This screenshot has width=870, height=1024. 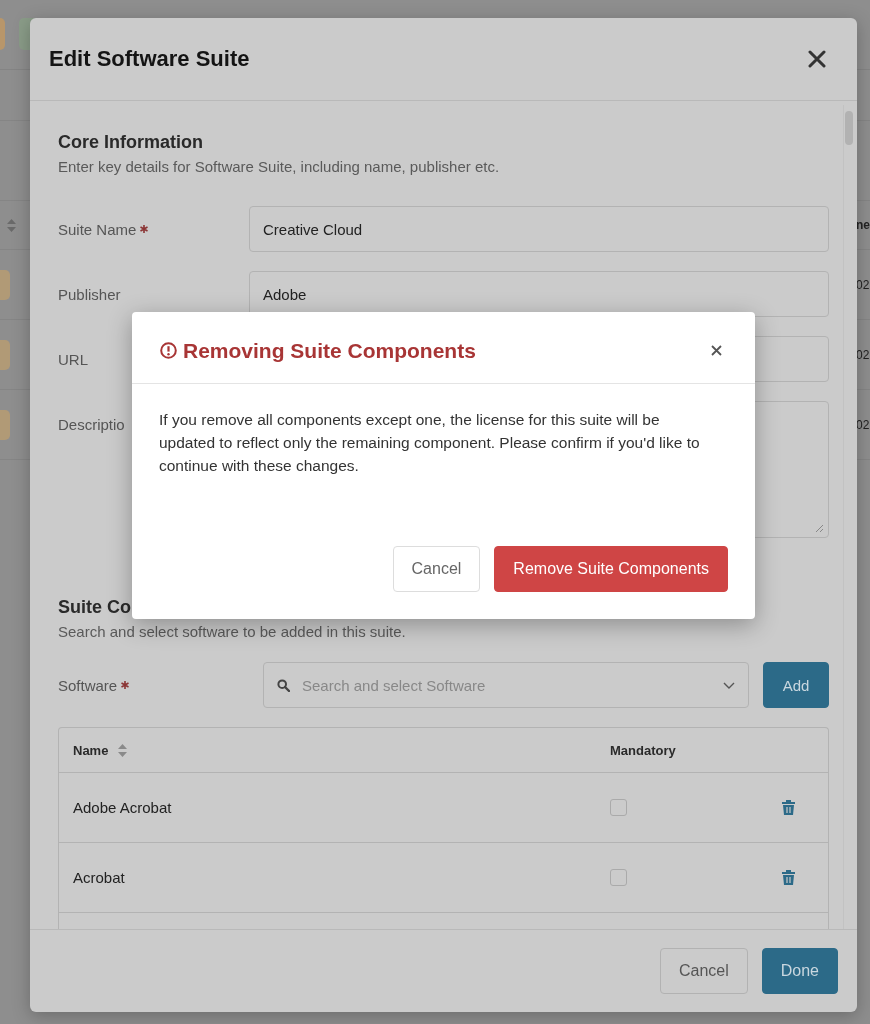 What do you see at coordinates (97, 229) in the screenshot?
I see `field-label: Suite Name` at bounding box center [97, 229].